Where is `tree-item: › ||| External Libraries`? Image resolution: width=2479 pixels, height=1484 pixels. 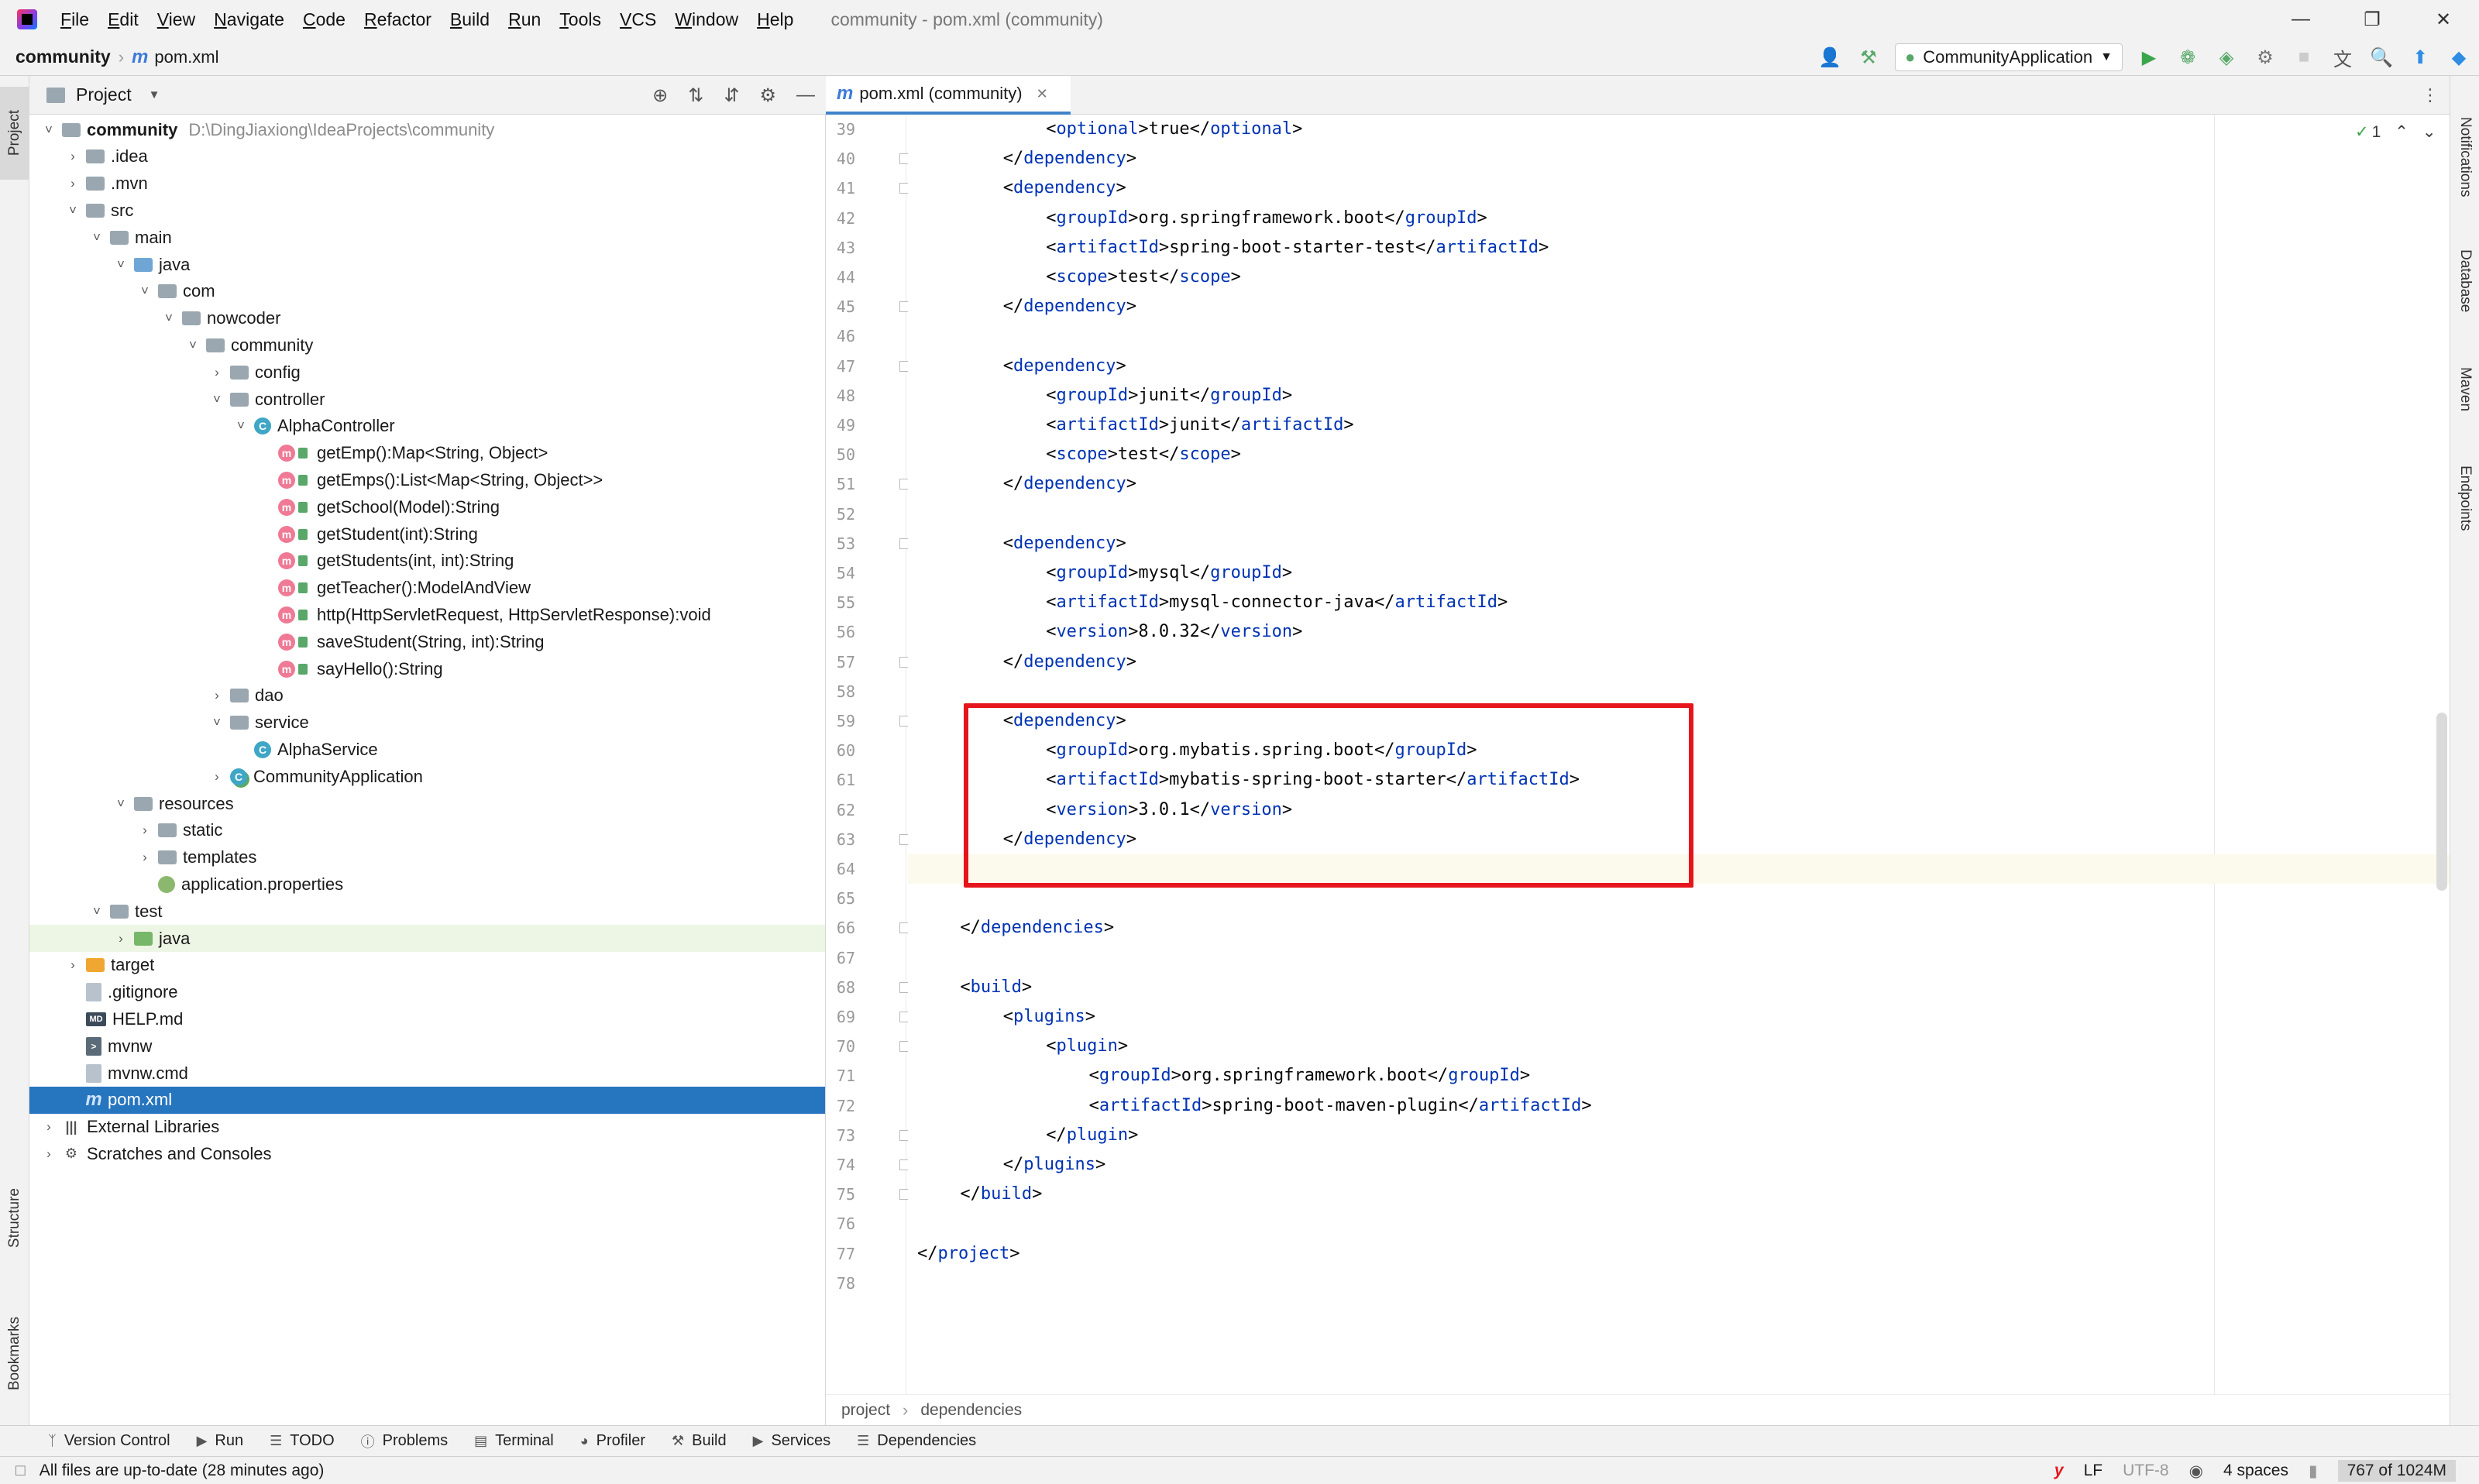 tree-item: › ||| External Libraries is located at coordinates (427, 1127).